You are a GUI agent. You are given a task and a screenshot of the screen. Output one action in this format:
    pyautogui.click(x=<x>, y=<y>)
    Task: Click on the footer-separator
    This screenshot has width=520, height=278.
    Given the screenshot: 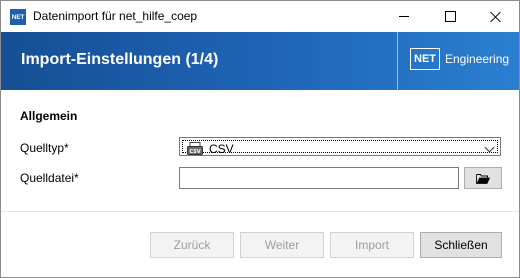 What is the action you would take?
    pyautogui.click(x=260, y=211)
    